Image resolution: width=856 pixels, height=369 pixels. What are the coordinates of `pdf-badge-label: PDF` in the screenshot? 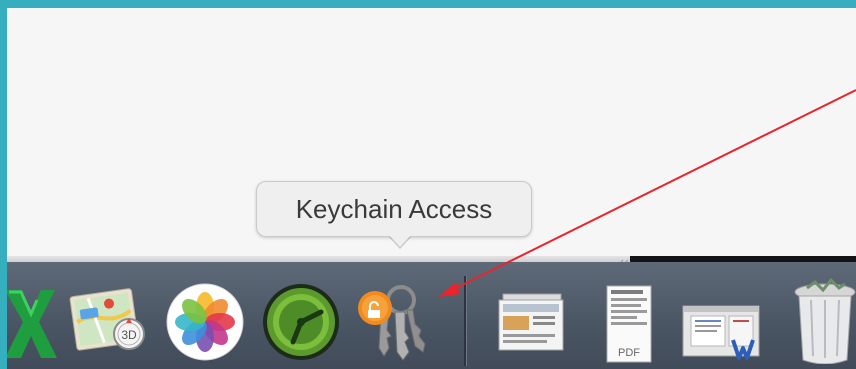 It's located at (629, 353).